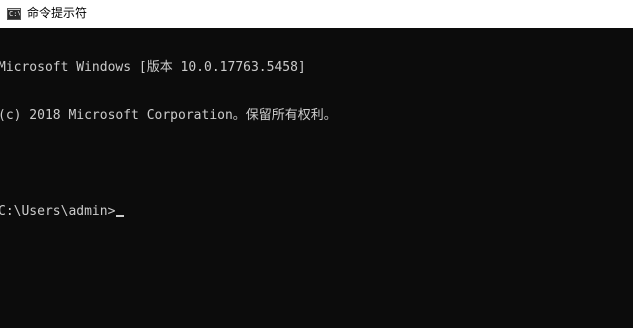  I want to click on command-line: C:\Users\admin>, so click(316, 212).